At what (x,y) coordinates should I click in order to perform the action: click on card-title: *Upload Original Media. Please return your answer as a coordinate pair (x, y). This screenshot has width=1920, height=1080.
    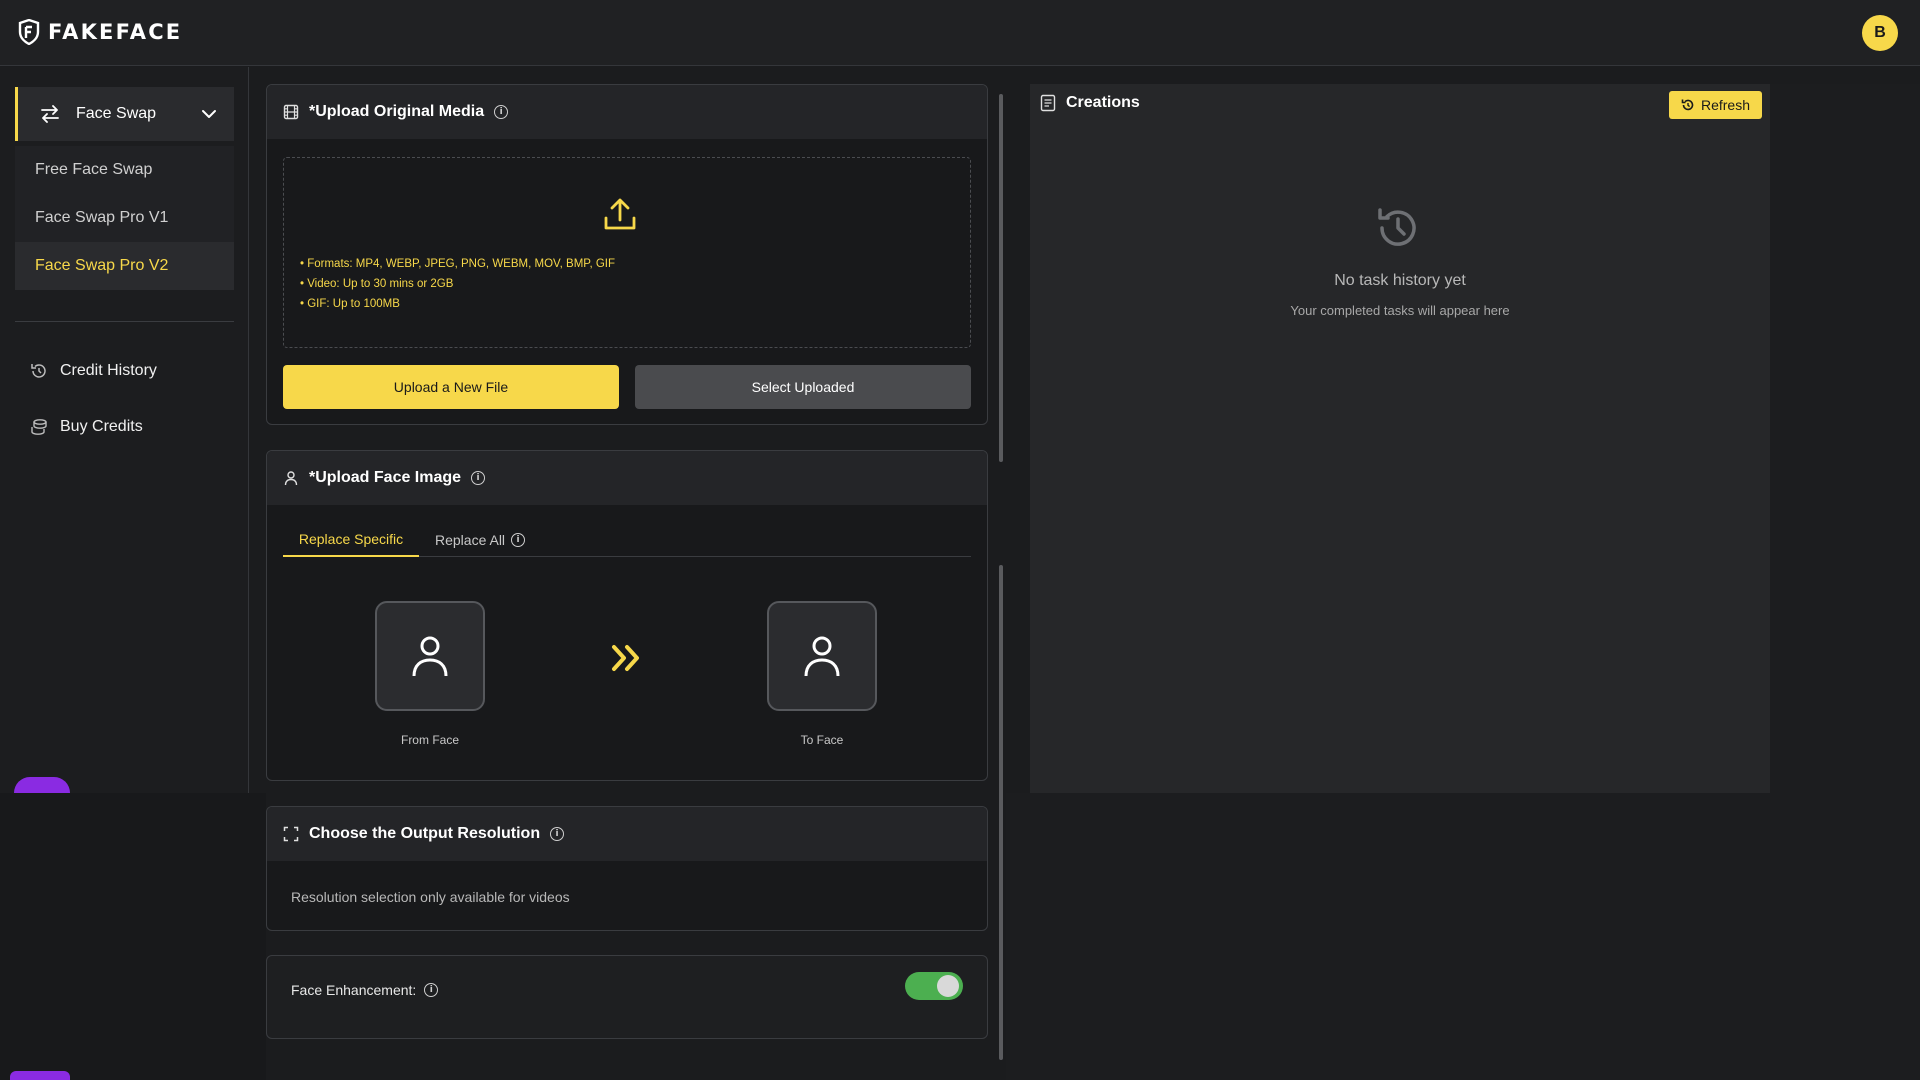
    Looking at the image, I should click on (397, 111).